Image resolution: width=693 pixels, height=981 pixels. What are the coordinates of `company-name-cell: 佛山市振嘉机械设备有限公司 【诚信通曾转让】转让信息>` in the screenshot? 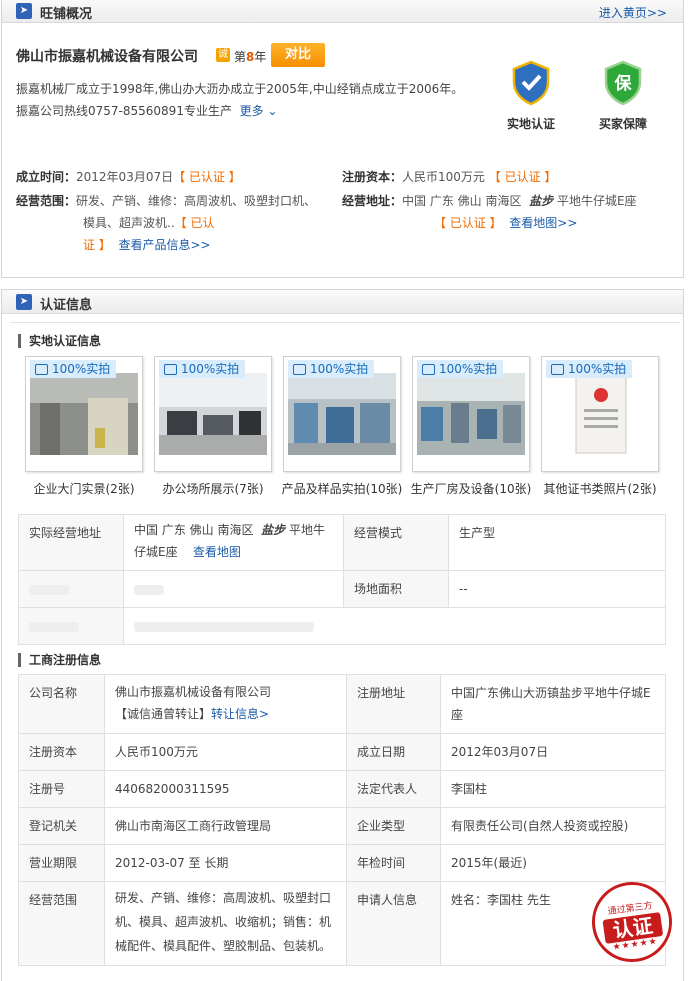 It's located at (225, 704).